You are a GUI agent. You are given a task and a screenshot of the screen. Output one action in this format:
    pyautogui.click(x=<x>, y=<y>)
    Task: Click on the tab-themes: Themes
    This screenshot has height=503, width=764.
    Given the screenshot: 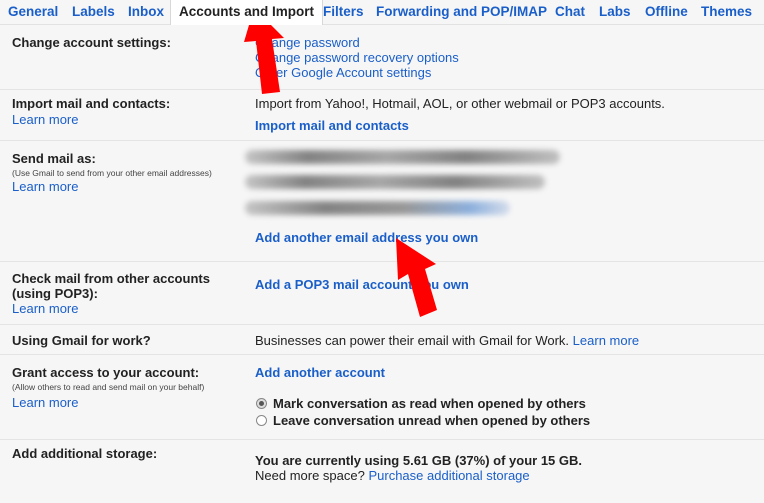 What is the action you would take?
    pyautogui.click(x=726, y=12)
    